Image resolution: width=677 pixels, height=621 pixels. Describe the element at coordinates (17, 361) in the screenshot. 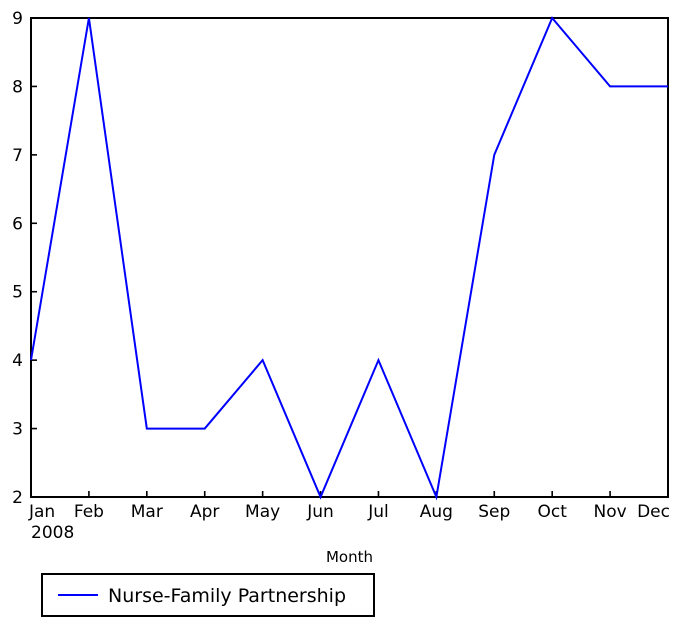

I see `y-tick-label: 4` at that location.